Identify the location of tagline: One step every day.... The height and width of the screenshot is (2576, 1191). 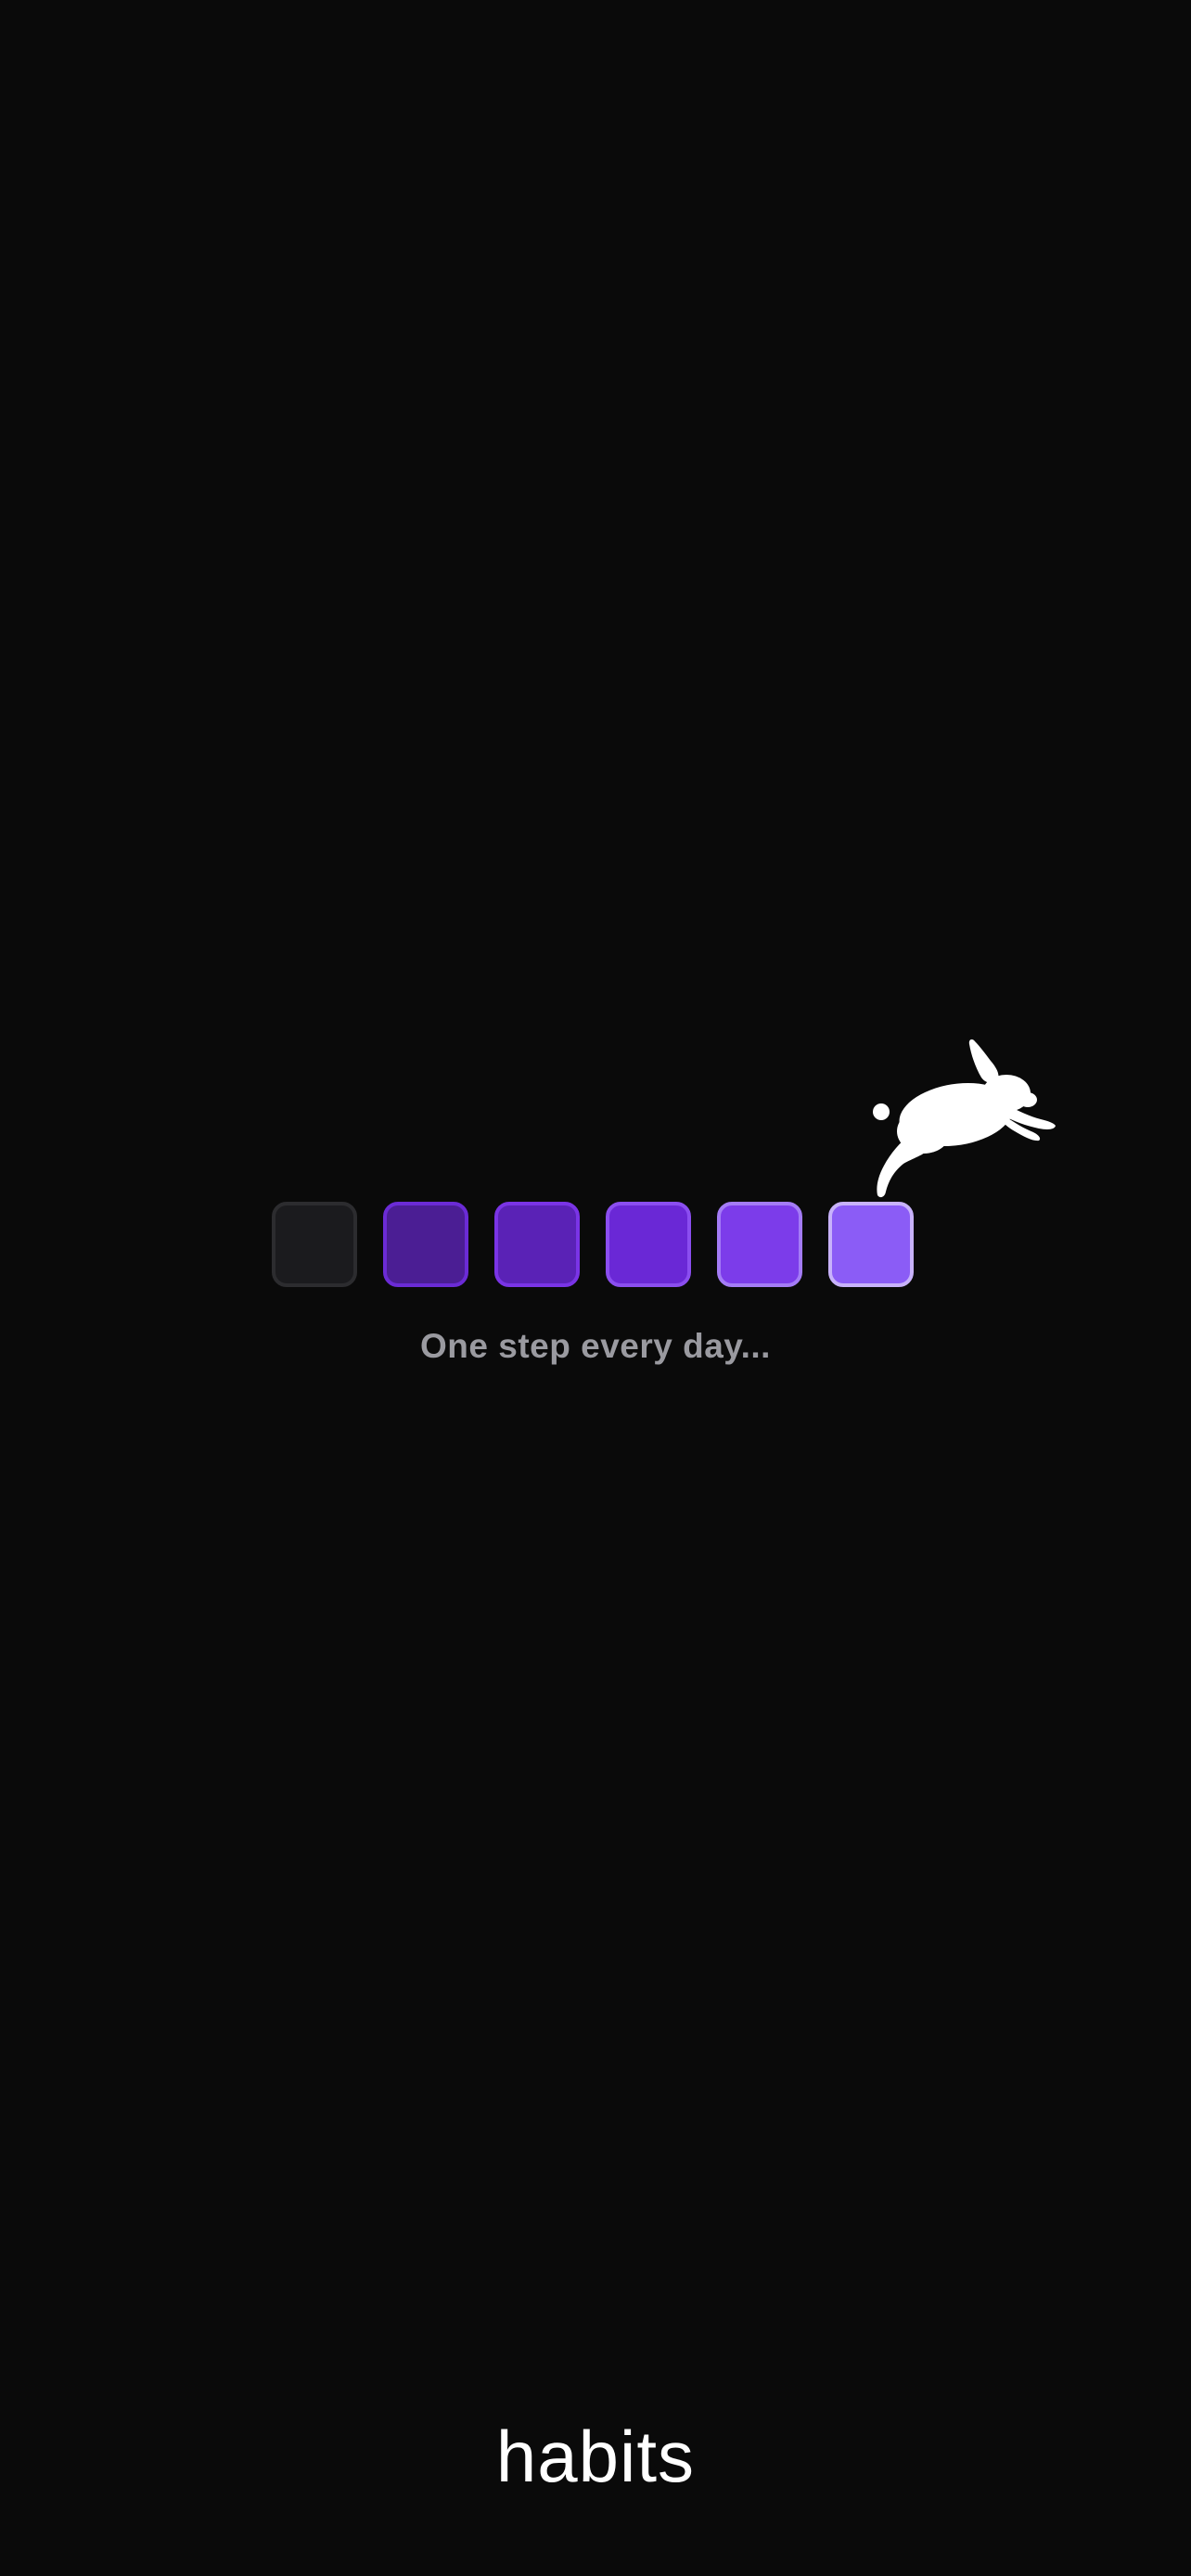
(595, 1346).